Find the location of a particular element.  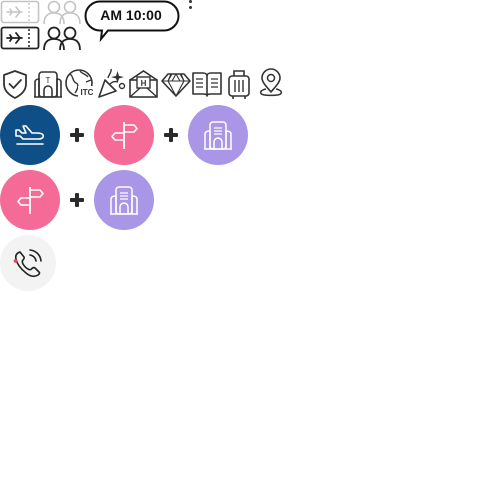

hotel-letter: H is located at coordinates (144, 83).